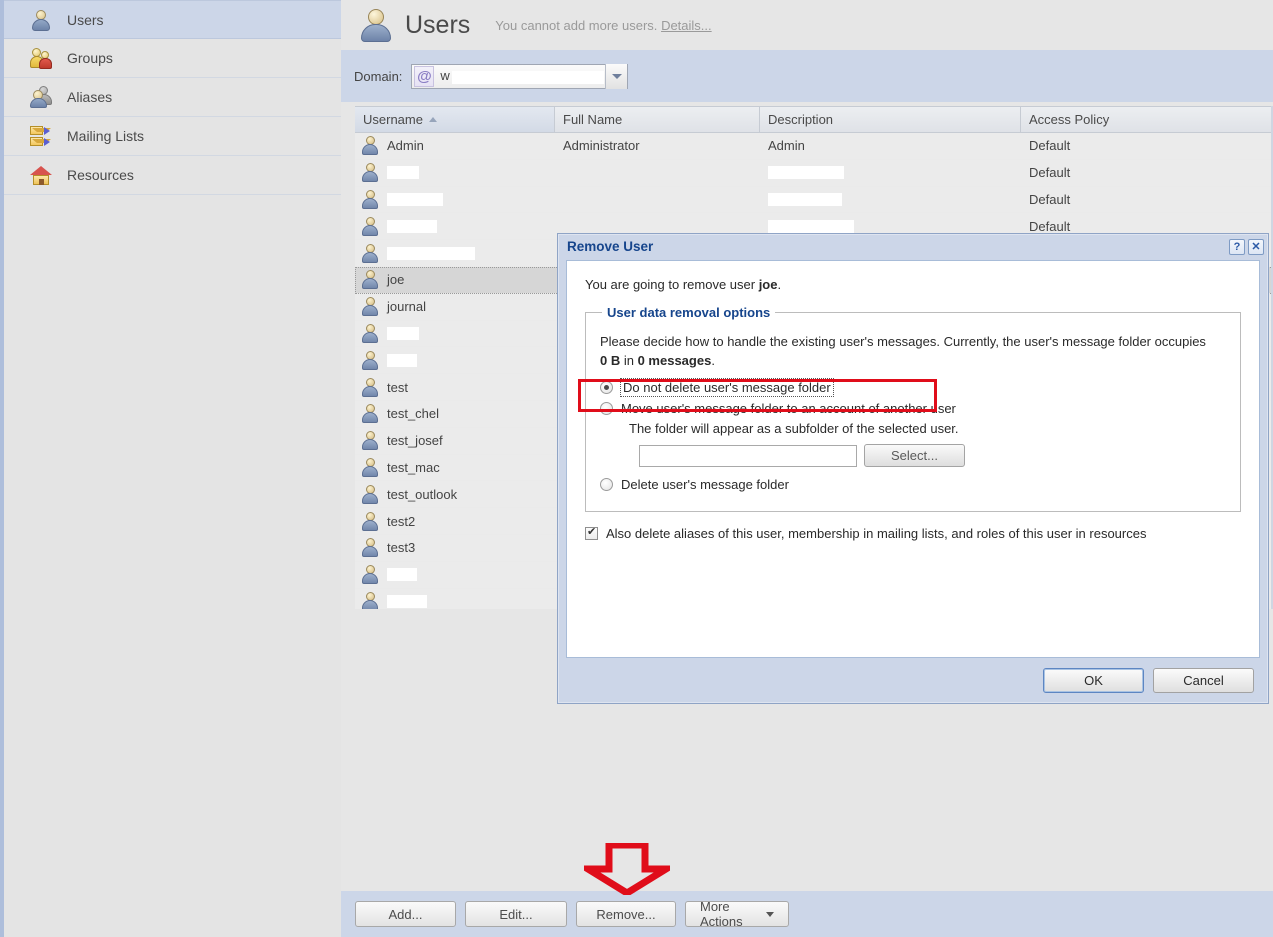 The height and width of the screenshot is (937, 1273). What do you see at coordinates (913, 246) in the screenshot?
I see `dialog-titlebar: Remove User ? ✕` at bounding box center [913, 246].